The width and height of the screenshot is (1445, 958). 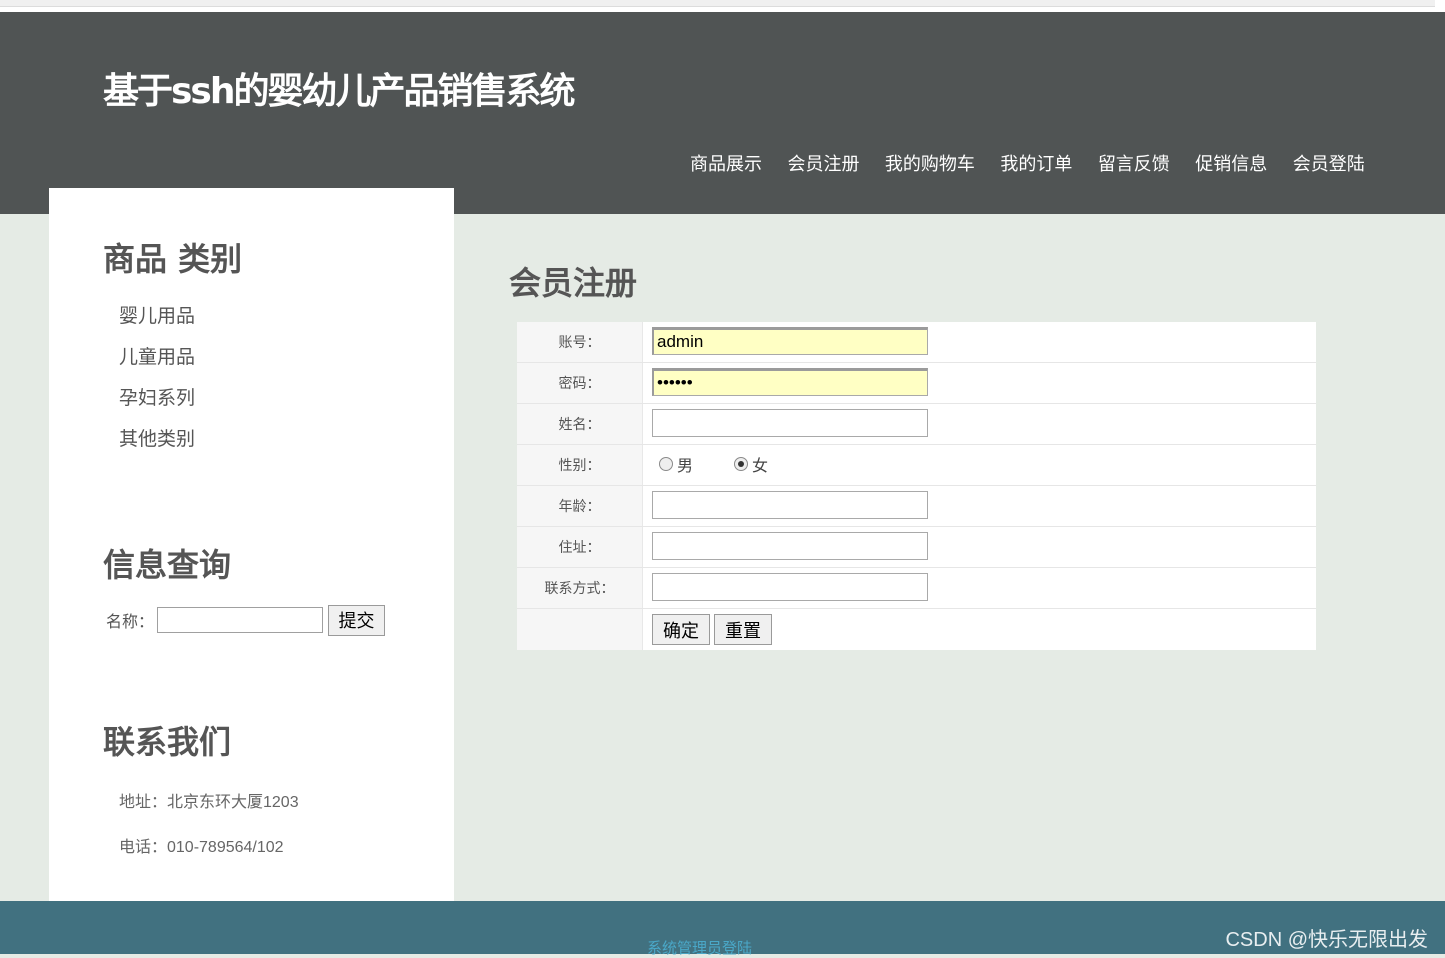 I want to click on contact-method-label: 联系方式：, so click(x=580, y=588).